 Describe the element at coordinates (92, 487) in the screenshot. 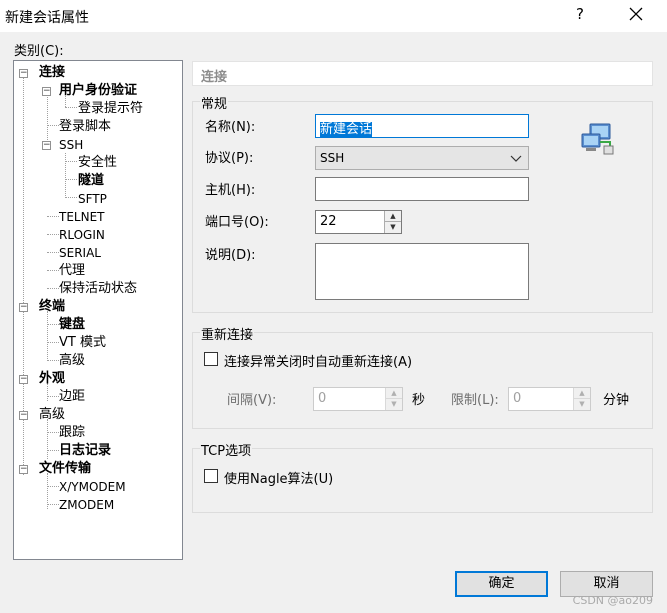

I see `tree-item-xymodem: X/YMODEM` at that location.